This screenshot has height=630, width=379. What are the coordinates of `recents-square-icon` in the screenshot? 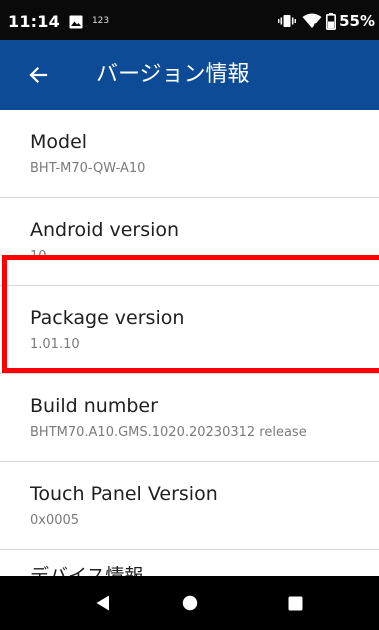 It's located at (295, 603).